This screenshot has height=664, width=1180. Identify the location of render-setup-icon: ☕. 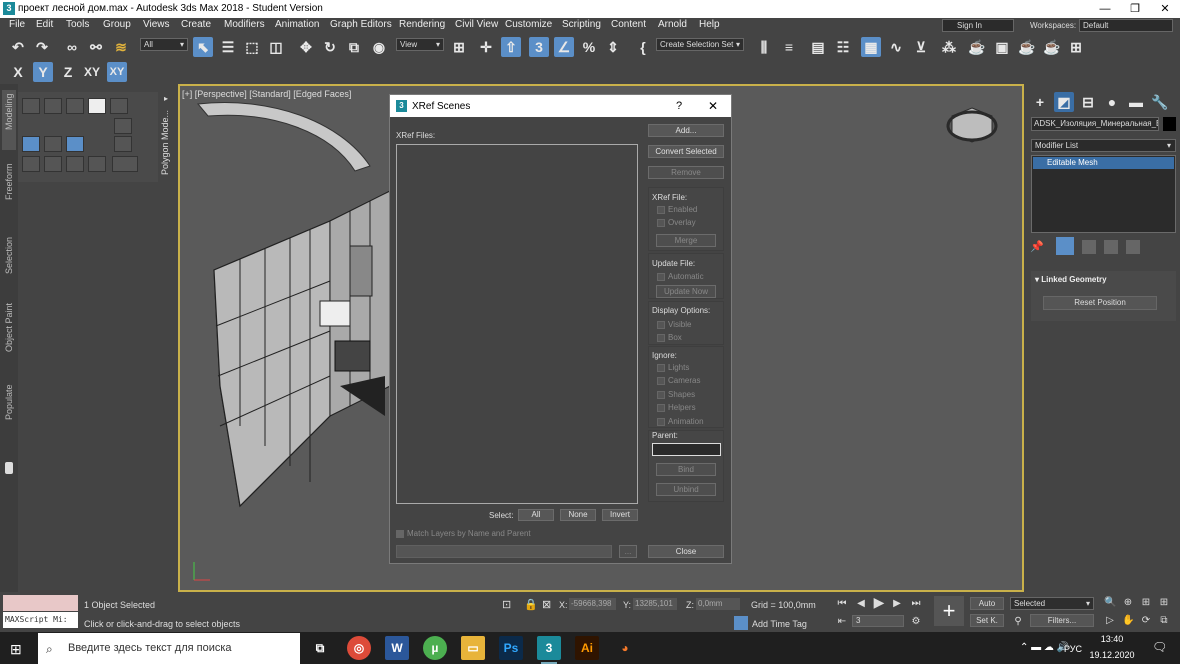
(977, 47).